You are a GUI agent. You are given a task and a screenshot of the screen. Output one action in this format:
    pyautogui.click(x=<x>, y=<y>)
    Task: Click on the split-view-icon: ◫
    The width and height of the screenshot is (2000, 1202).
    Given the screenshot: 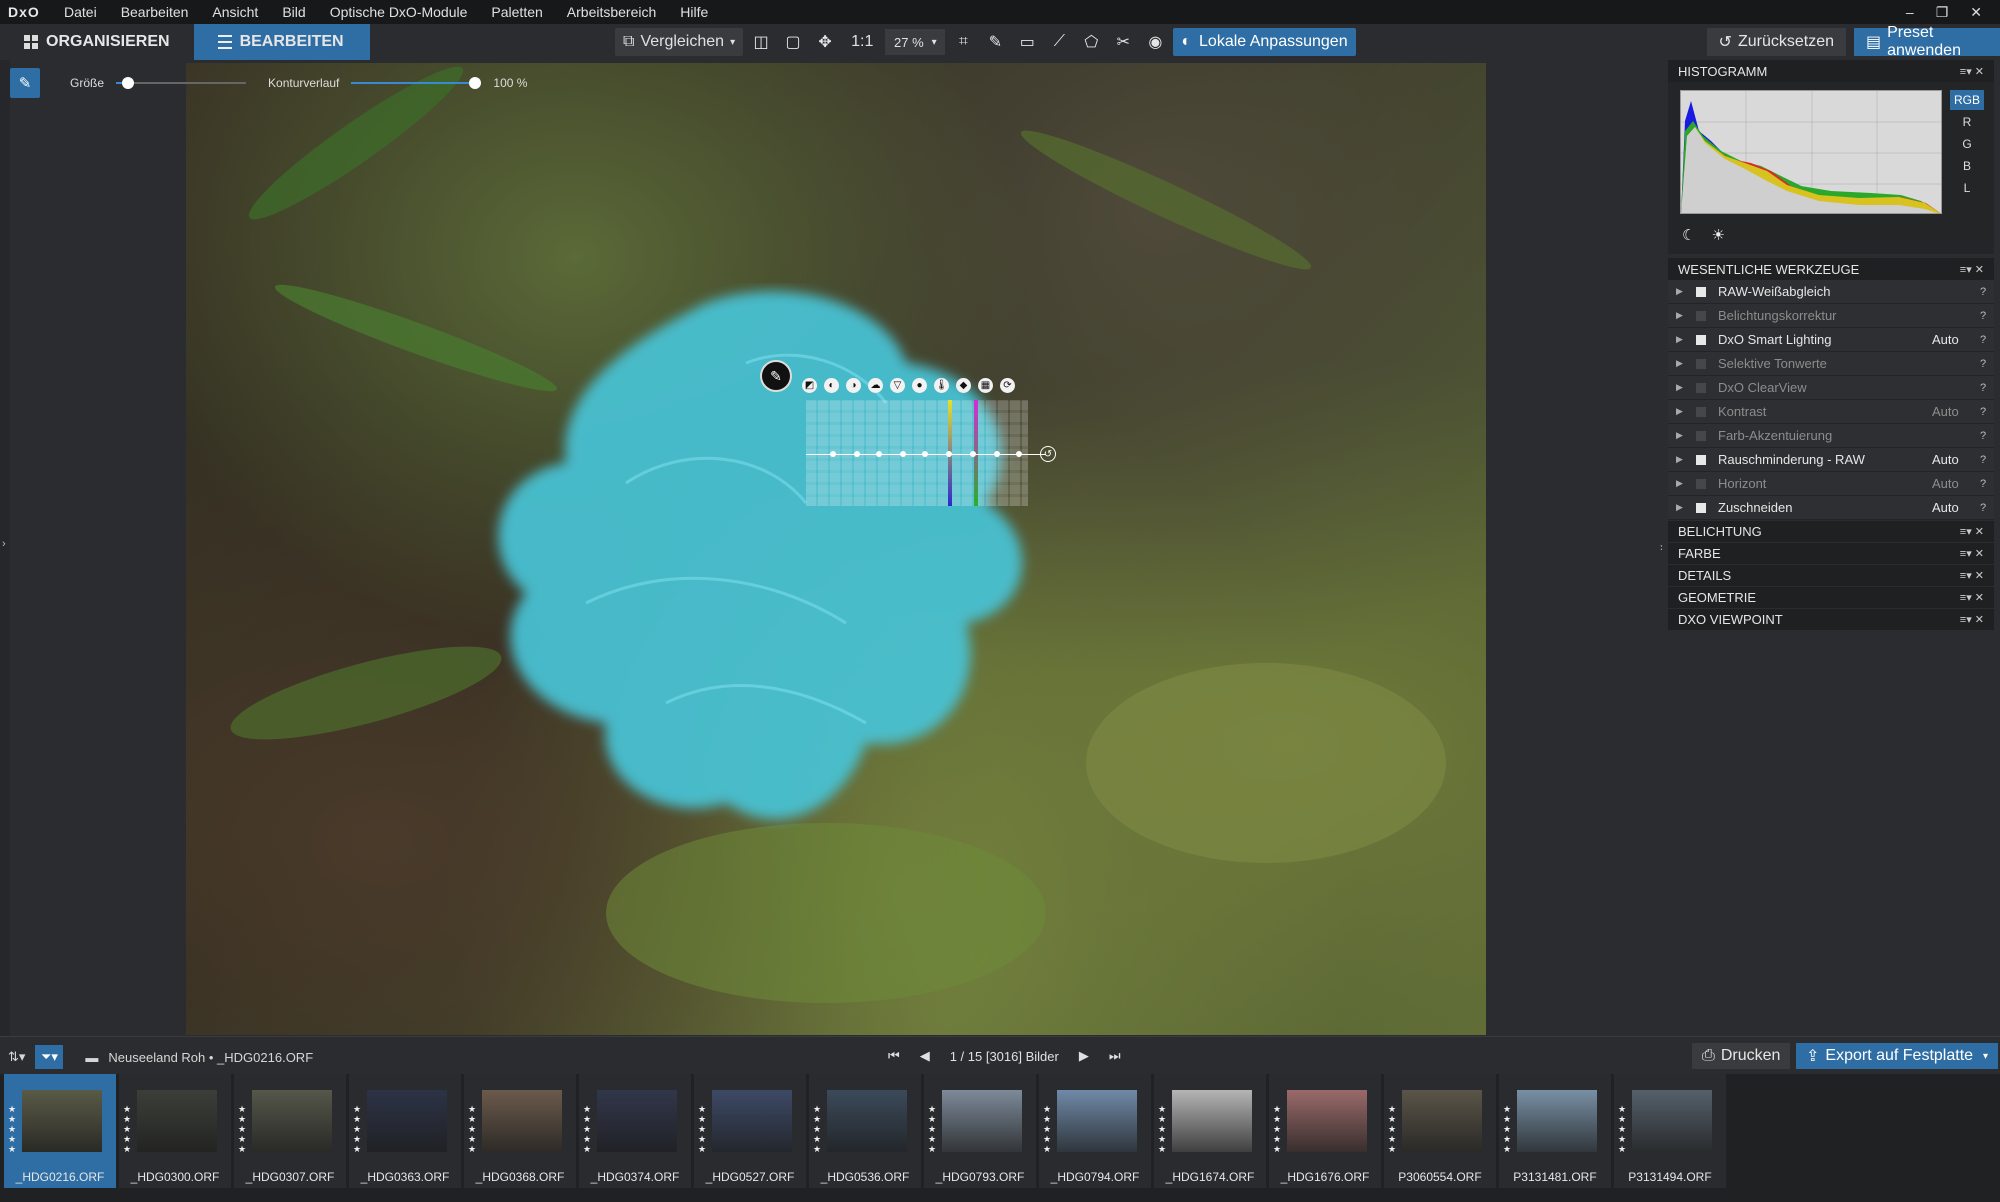 What is the action you would take?
    pyautogui.click(x=761, y=42)
    